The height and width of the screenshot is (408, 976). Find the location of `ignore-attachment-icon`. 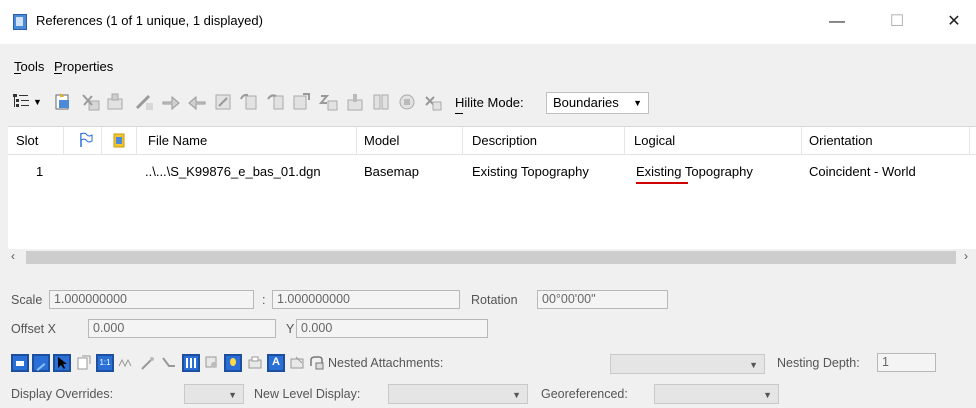

ignore-attachment-icon is located at coordinates (126, 363).